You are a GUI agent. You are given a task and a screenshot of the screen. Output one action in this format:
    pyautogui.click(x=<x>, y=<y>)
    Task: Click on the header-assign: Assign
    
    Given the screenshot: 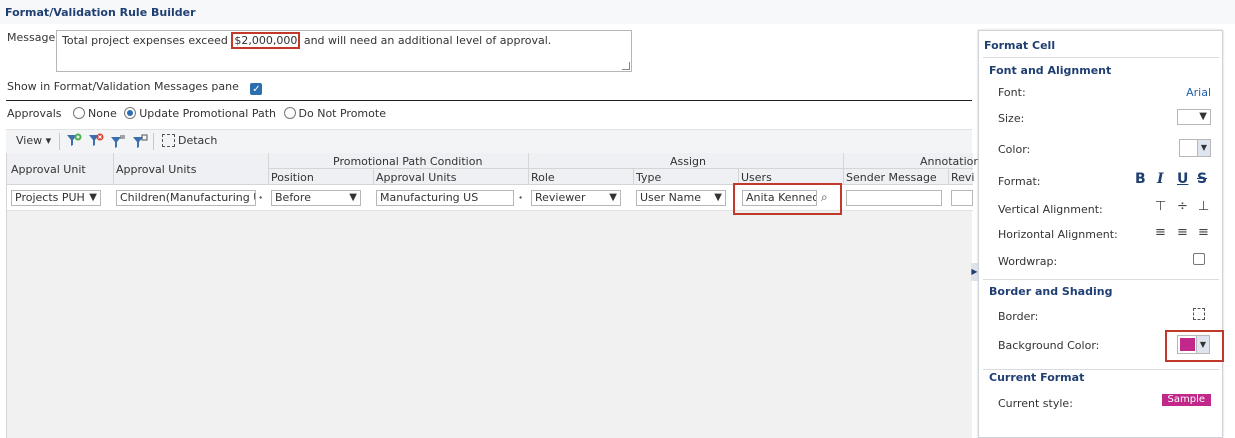 What is the action you would take?
    pyautogui.click(x=688, y=161)
    